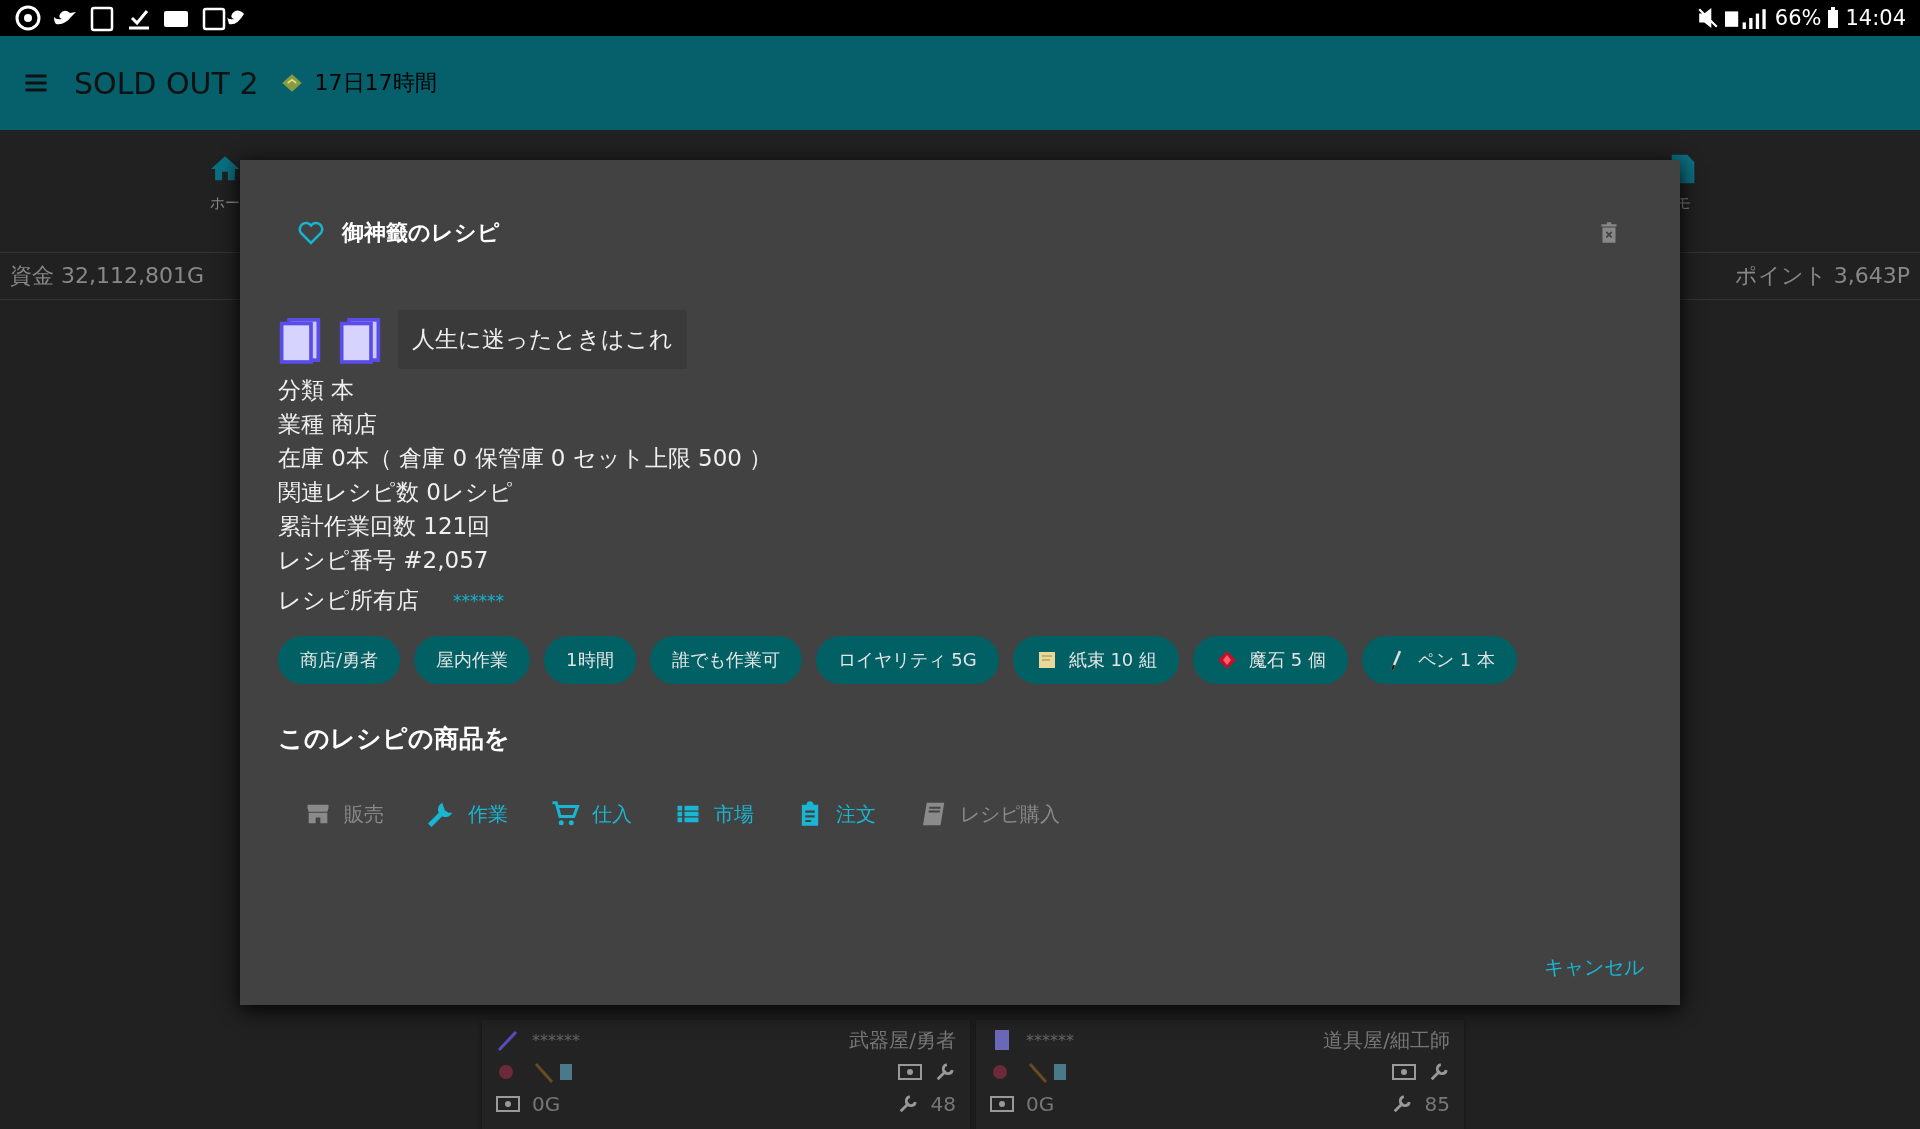 The image size is (1920, 1129). I want to click on work-count: 48, so click(943, 1104).